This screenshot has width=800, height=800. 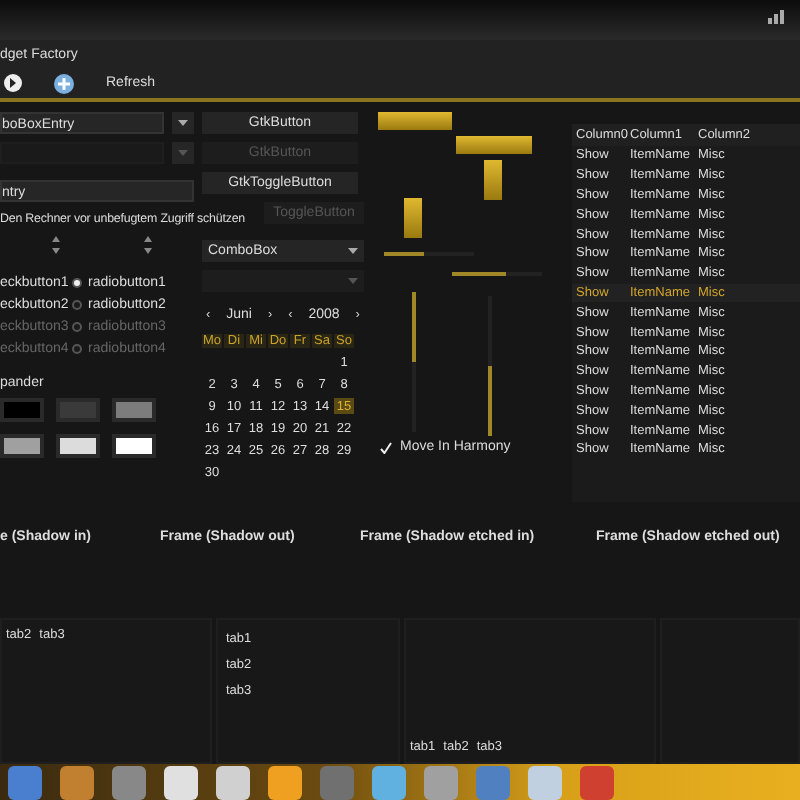 What do you see at coordinates (778, 16) in the screenshot?
I see `signal-icon` at bounding box center [778, 16].